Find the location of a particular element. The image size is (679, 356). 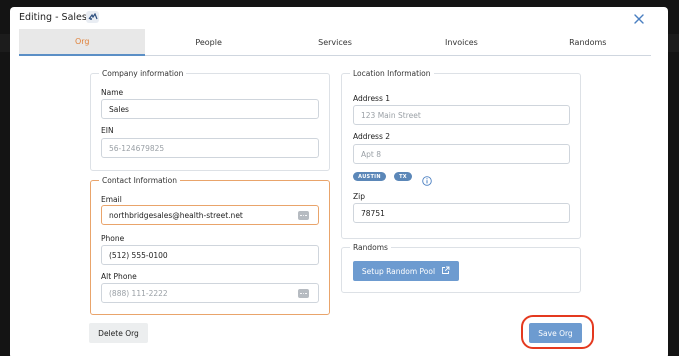

ein-input: 56-124679825 is located at coordinates (210, 148).